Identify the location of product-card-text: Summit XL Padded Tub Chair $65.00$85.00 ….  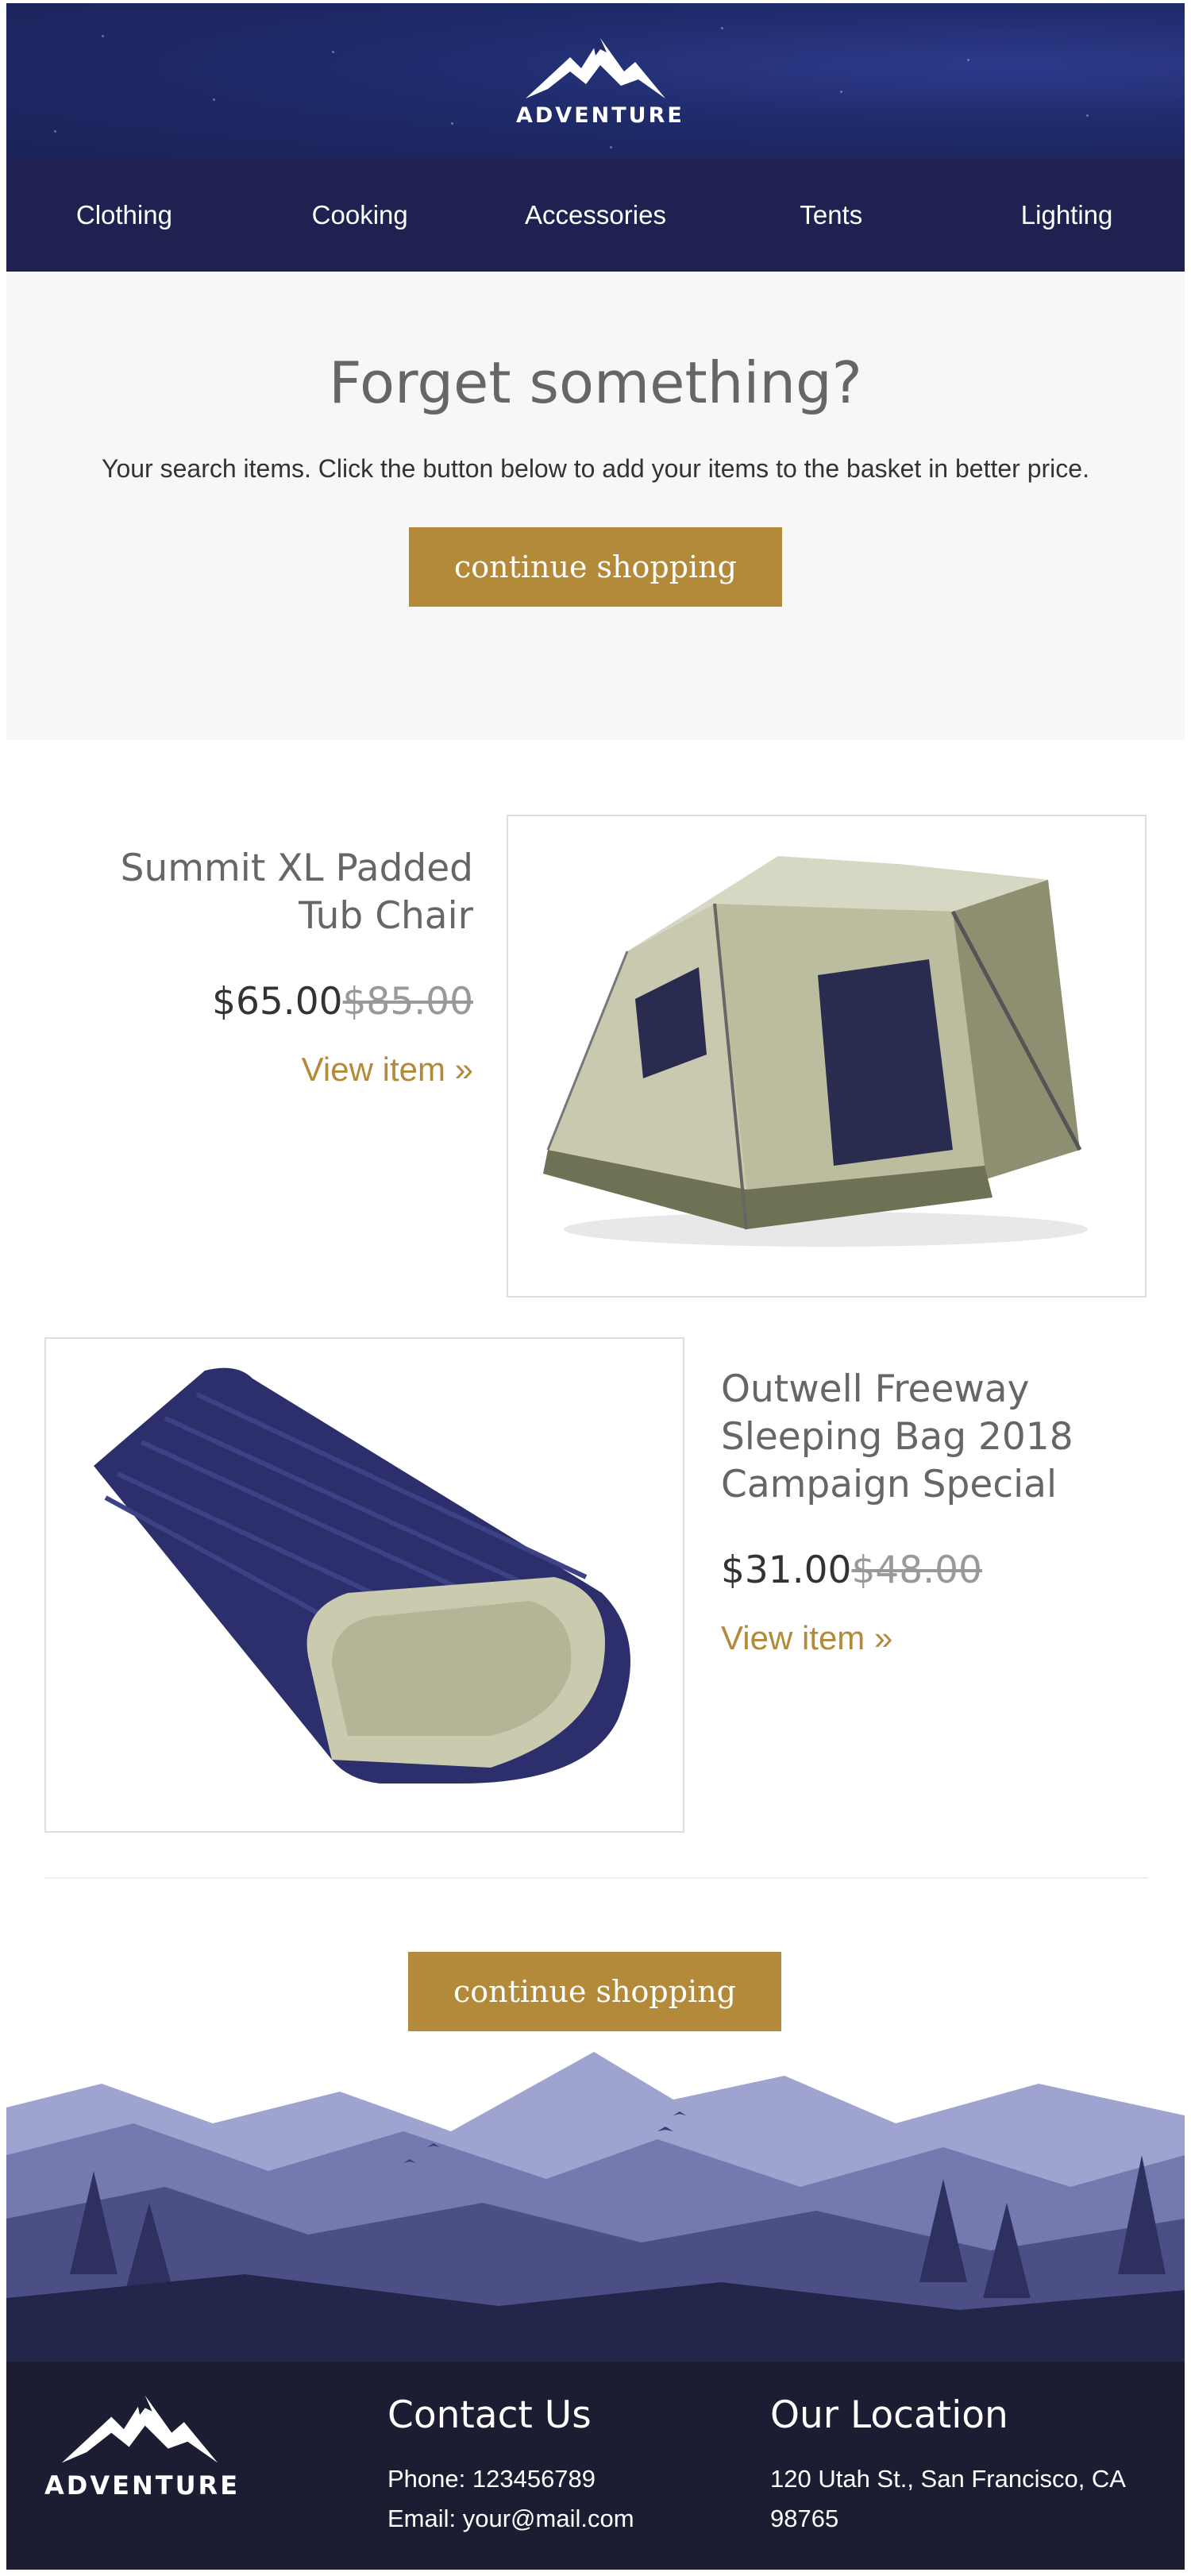
(259, 967).